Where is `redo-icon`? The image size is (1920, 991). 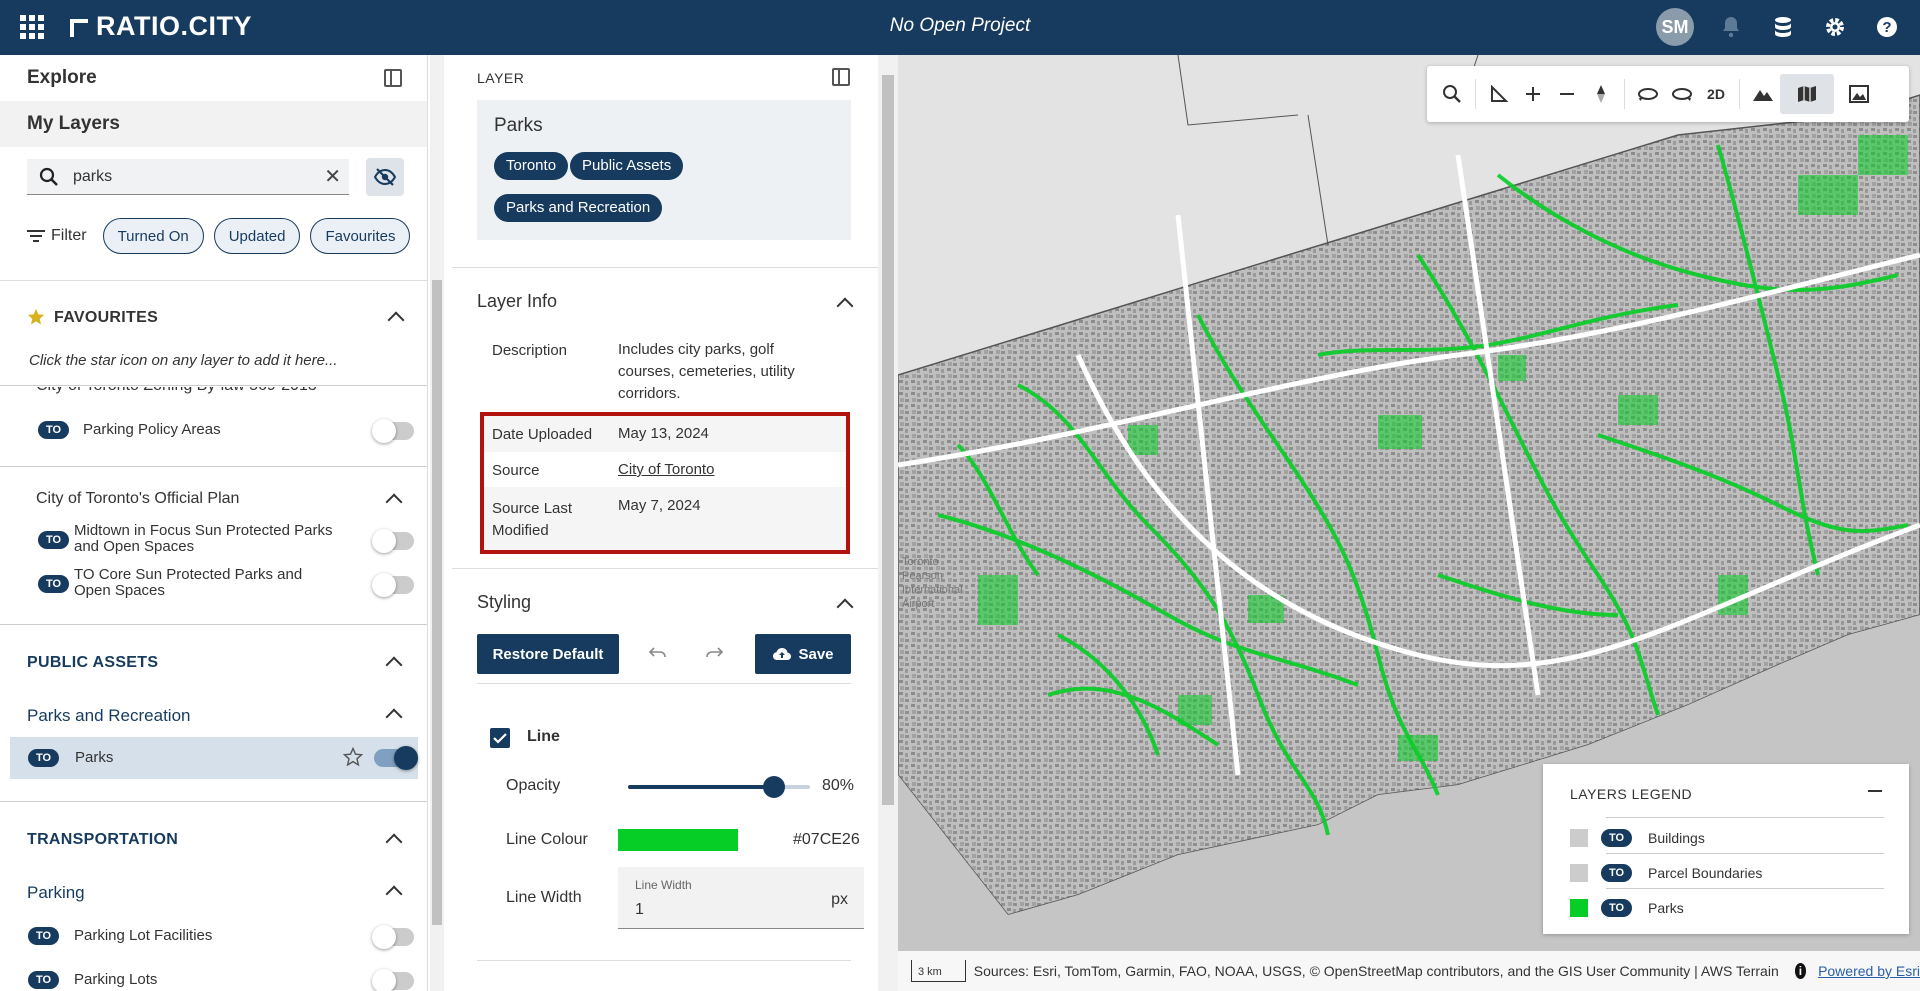
redo-icon is located at coordinates (714, 653).